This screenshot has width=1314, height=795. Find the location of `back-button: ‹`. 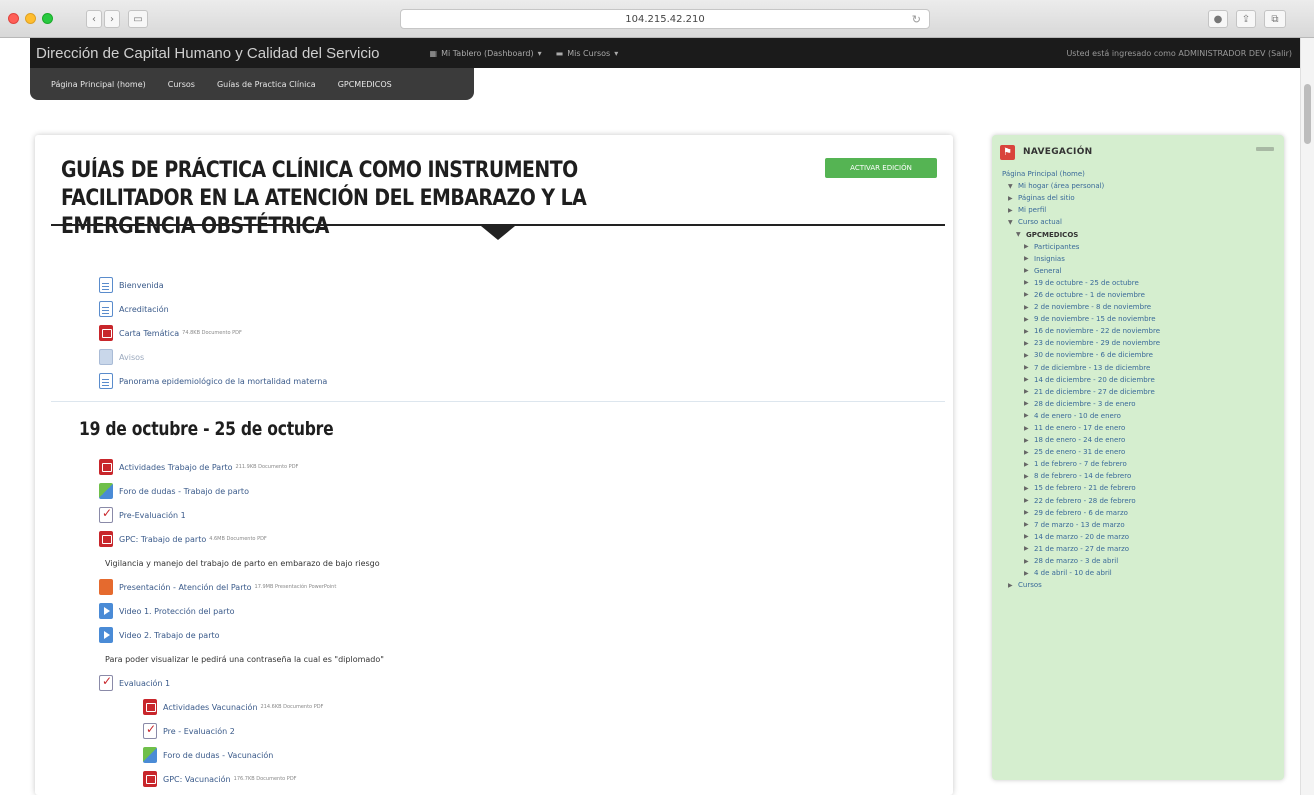

back-button: ‹ is located at coordinates (94, 19).